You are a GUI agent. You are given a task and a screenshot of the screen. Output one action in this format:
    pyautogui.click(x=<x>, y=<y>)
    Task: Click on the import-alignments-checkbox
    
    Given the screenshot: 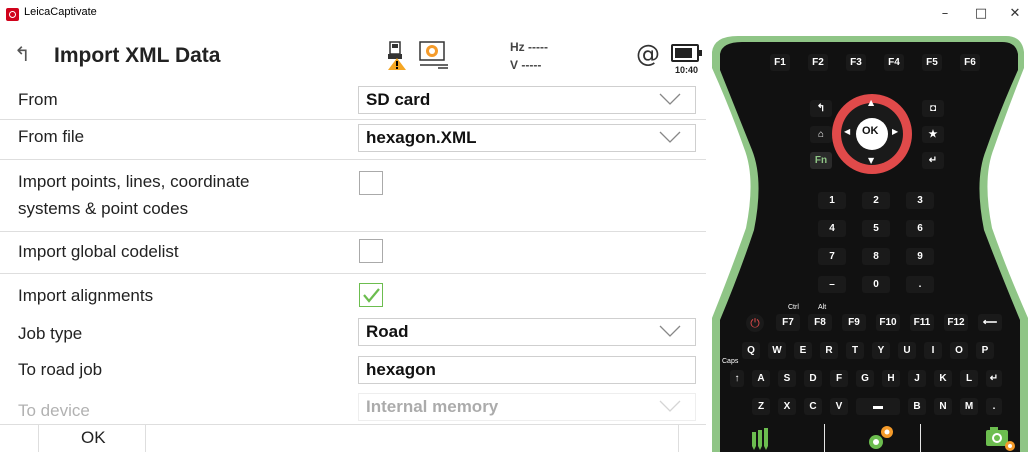 What is the action you would take?
    pyautogui.click(x=371, y=295)
    